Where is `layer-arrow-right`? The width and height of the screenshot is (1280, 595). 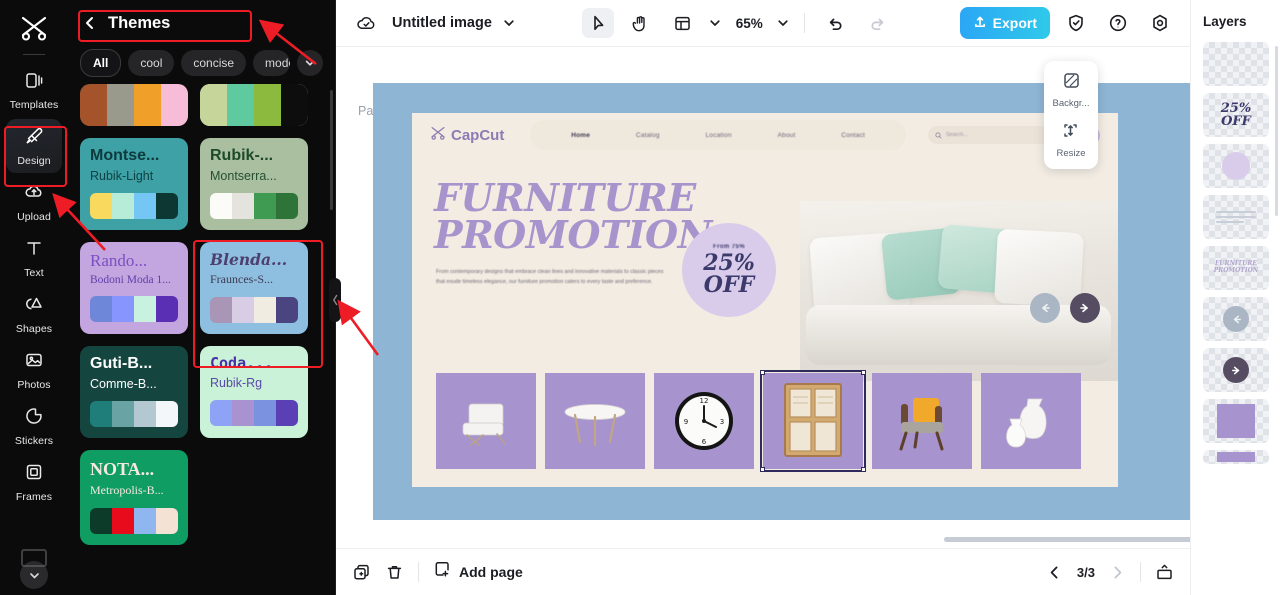 layer-arrow-right is located at coordinates (1236, 370).